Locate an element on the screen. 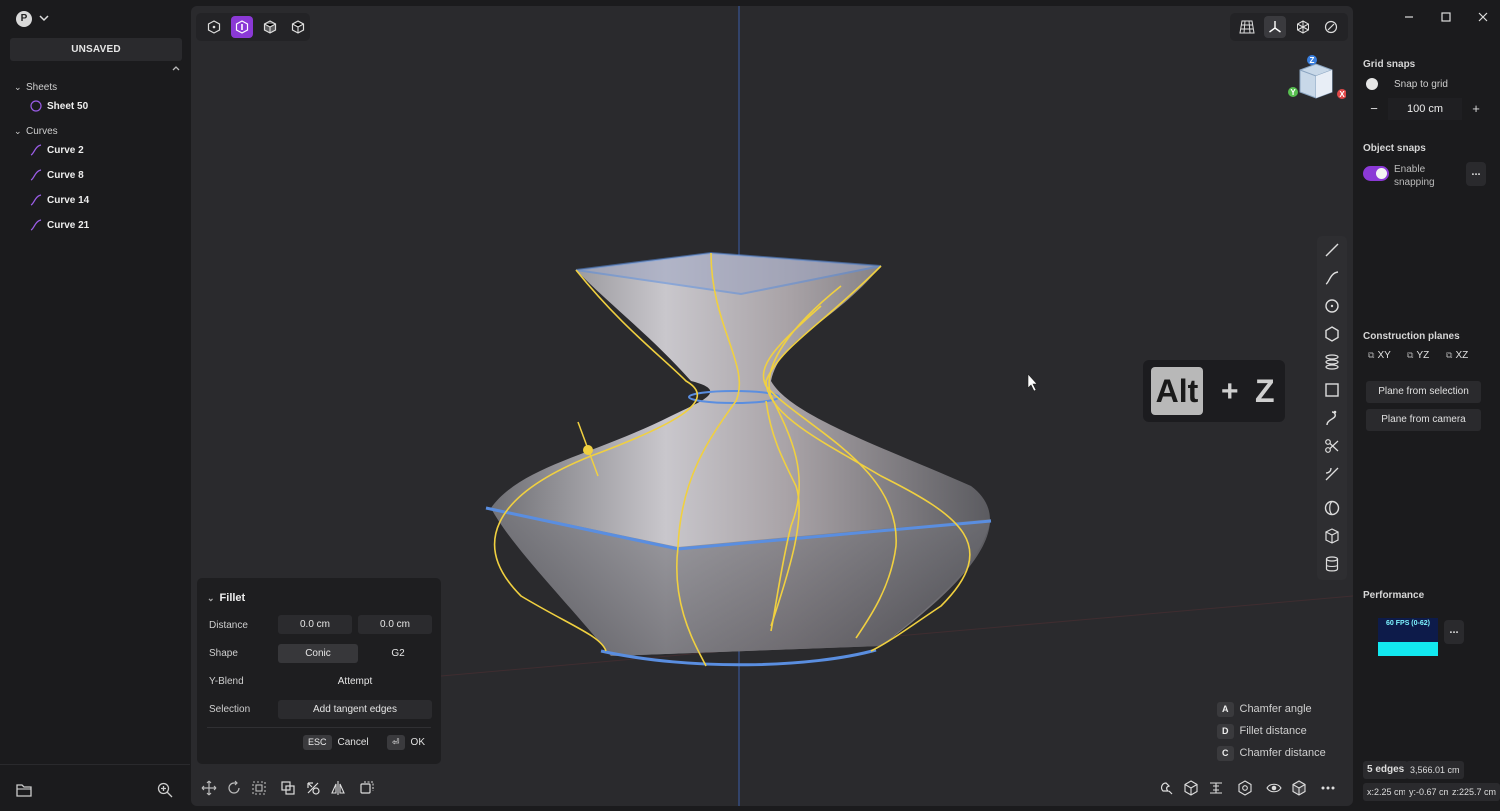 The image size is (1500, 811). plane-xz-button: ⧉ XZ is located at coordinates (1457, 355).